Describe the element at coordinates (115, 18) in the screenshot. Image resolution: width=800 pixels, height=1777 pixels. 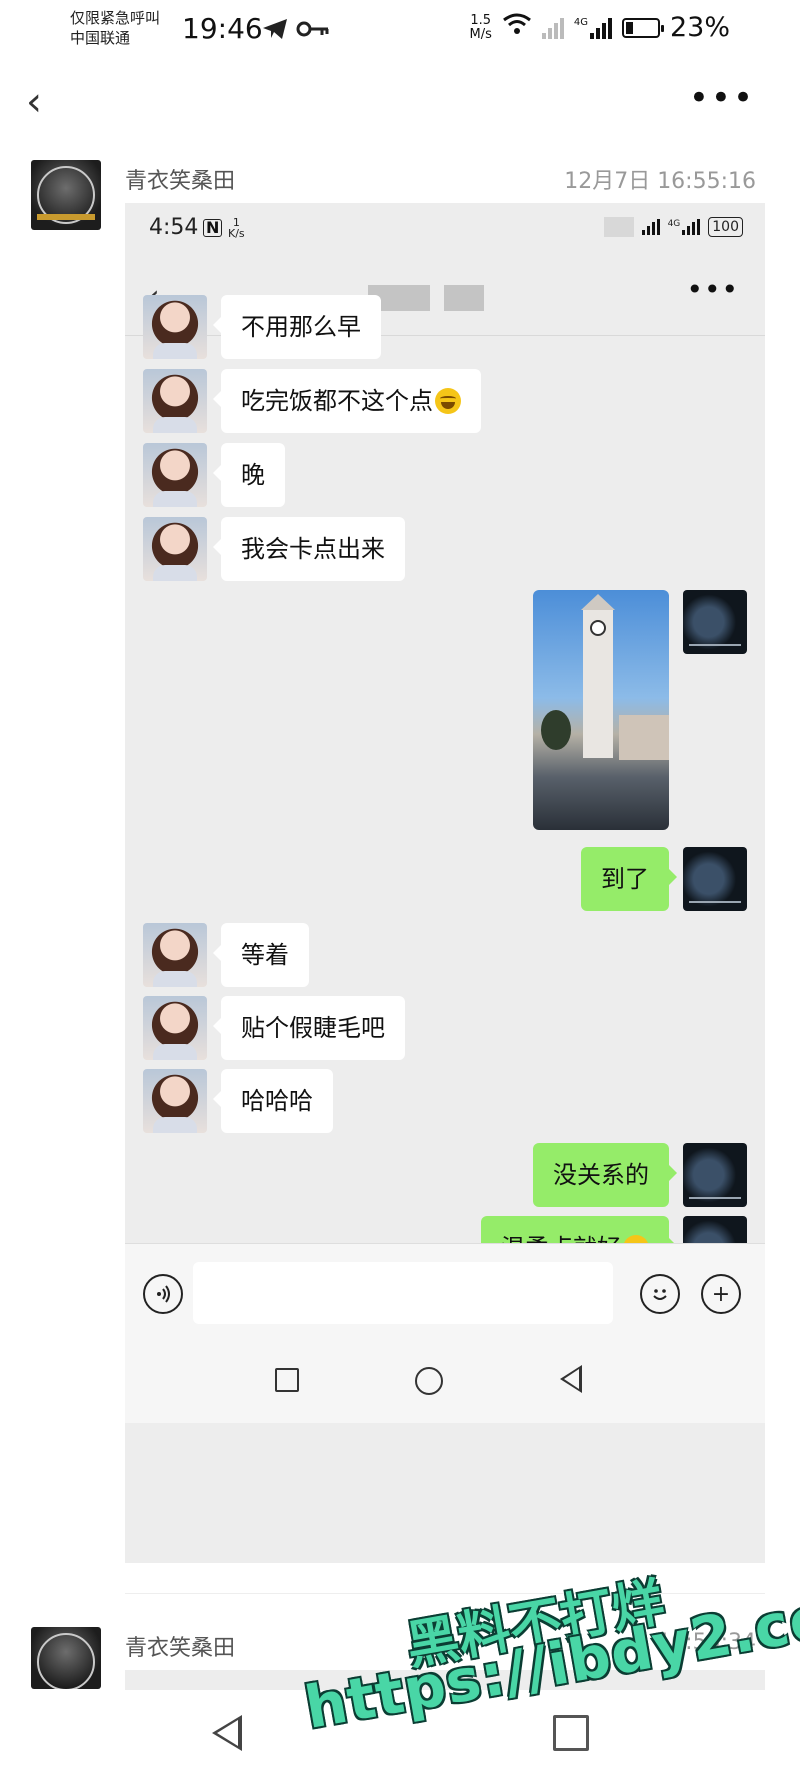
I see `carrier-line-1: 仅限紧急呼叫` at that location.